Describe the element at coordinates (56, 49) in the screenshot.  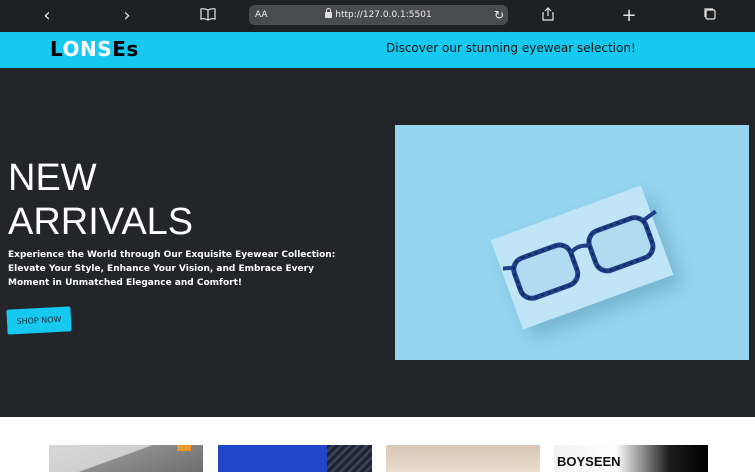
I see `logo-part: L` at that location.